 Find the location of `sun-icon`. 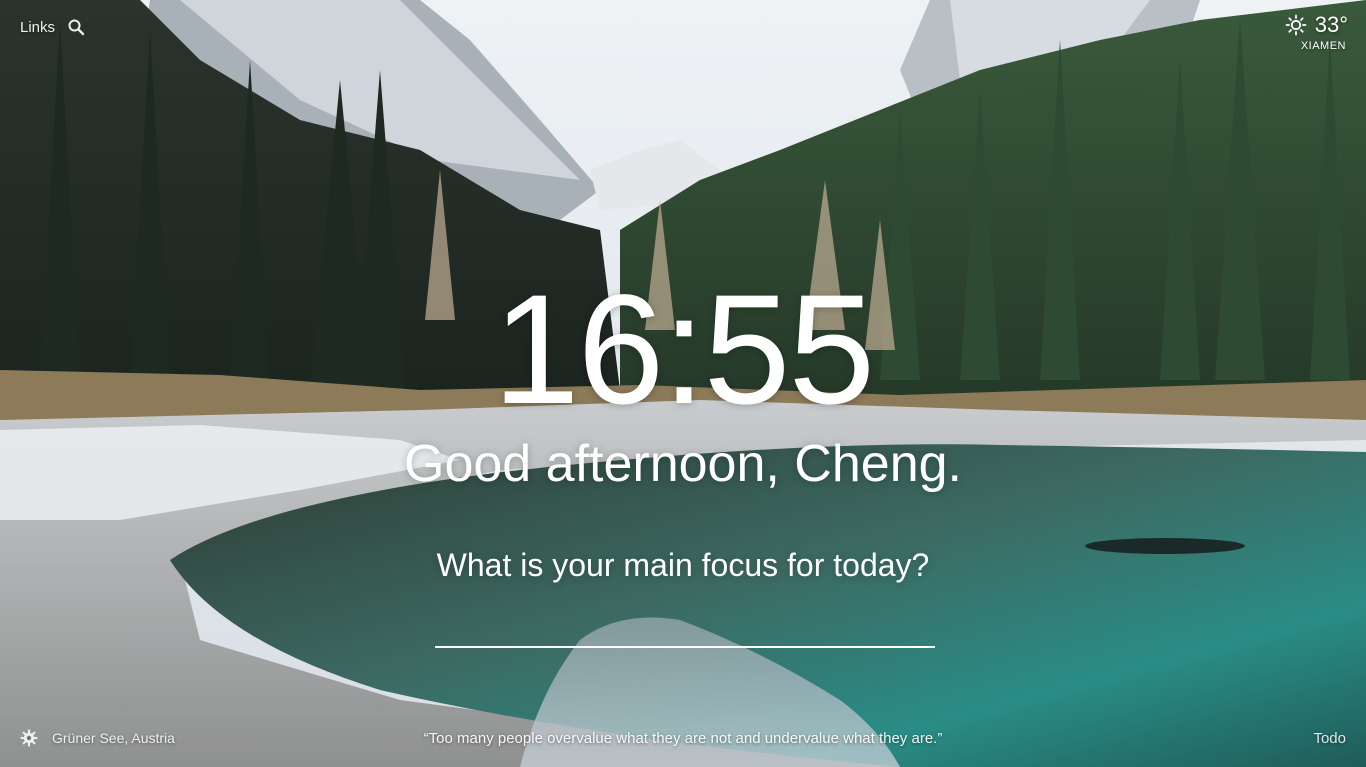

sun-icon is located at coordinates (1296, 25).